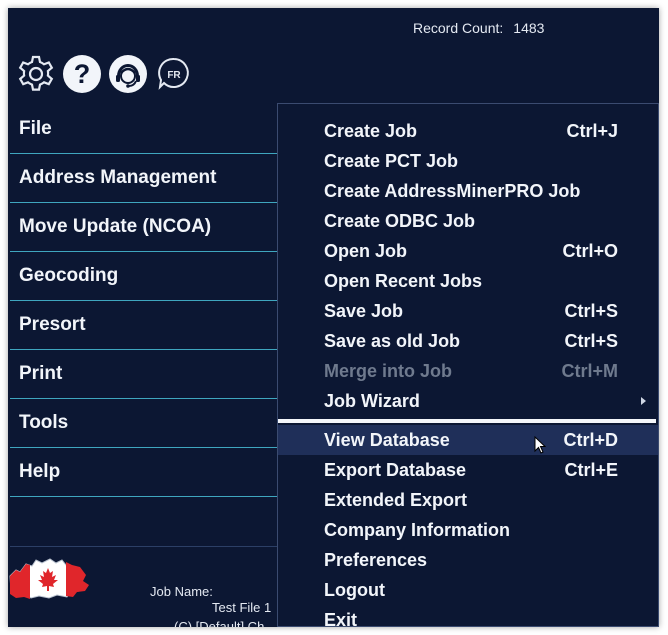 Image resolution: width=668 pixels, height=635 pixels. Describe the element at coordinates (143, 374) in the screenshot. I see `sidebar-item-print: Print` at that location.